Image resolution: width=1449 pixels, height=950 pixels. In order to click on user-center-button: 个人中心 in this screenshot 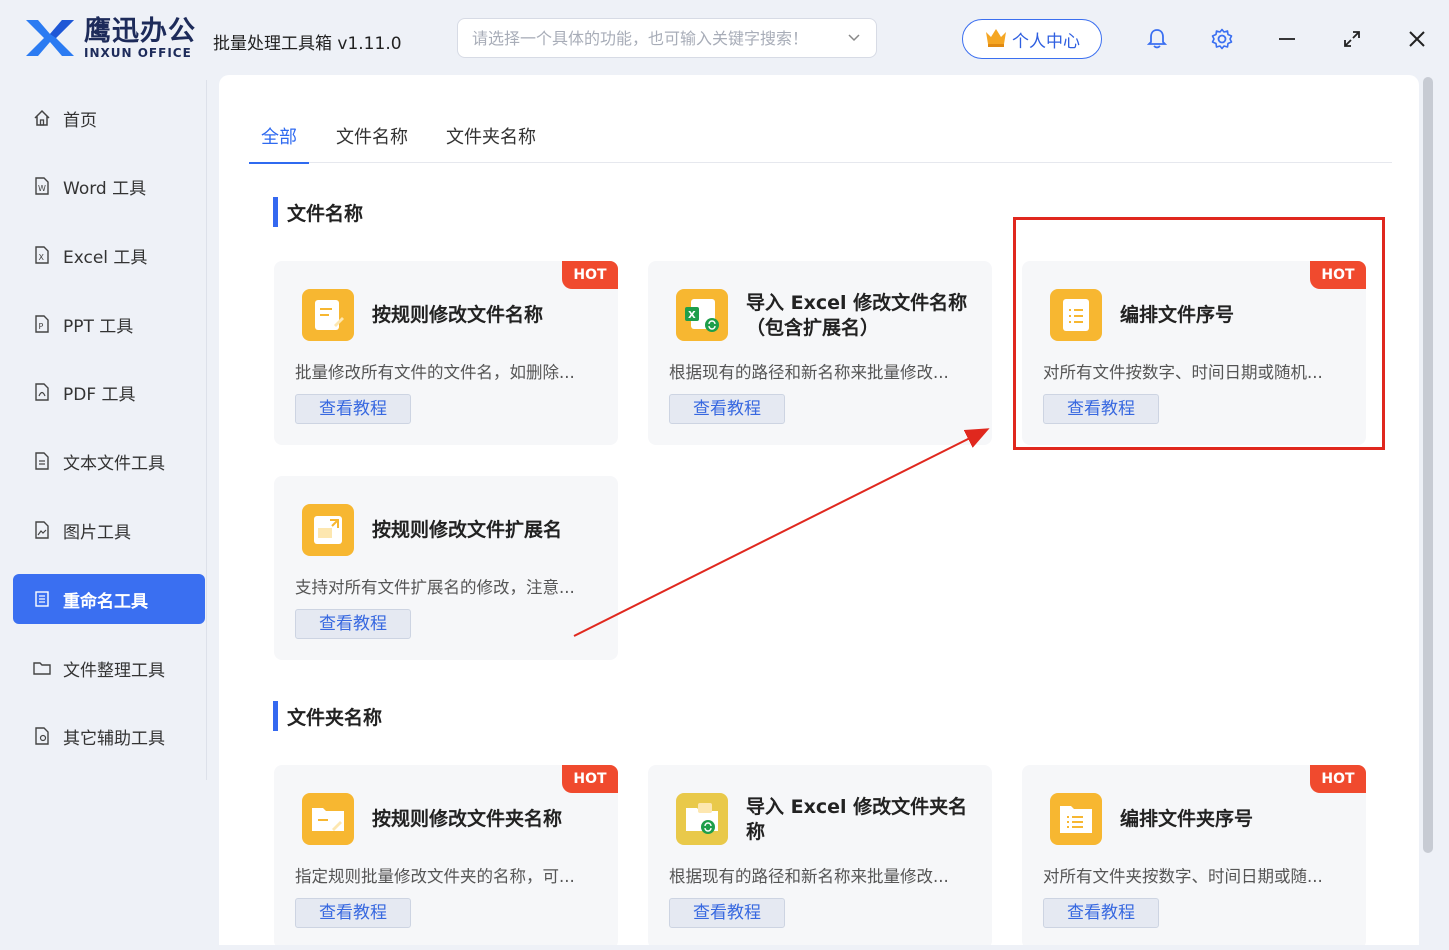, I will do `click(1032, 39)`.